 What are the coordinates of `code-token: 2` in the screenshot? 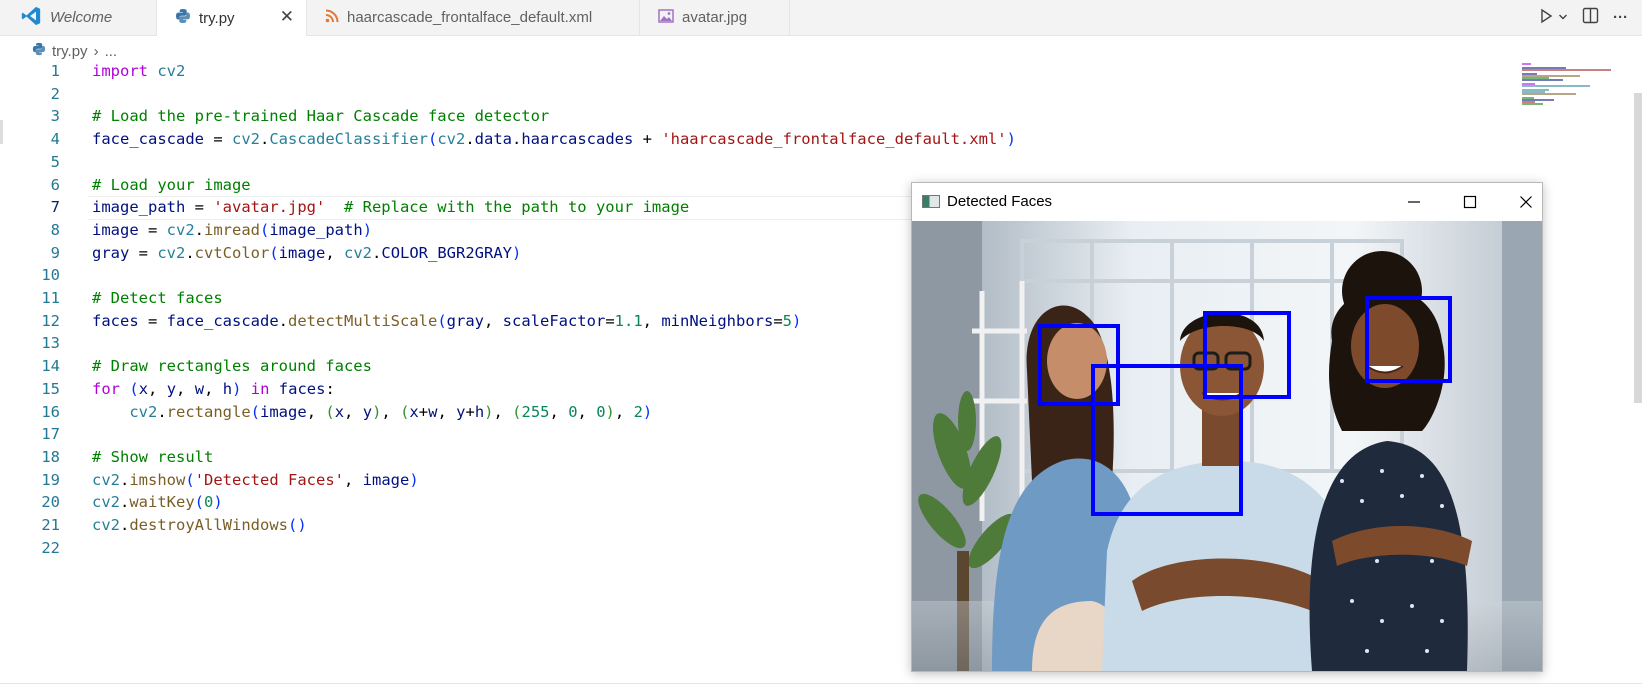 It's located at (638, 411).